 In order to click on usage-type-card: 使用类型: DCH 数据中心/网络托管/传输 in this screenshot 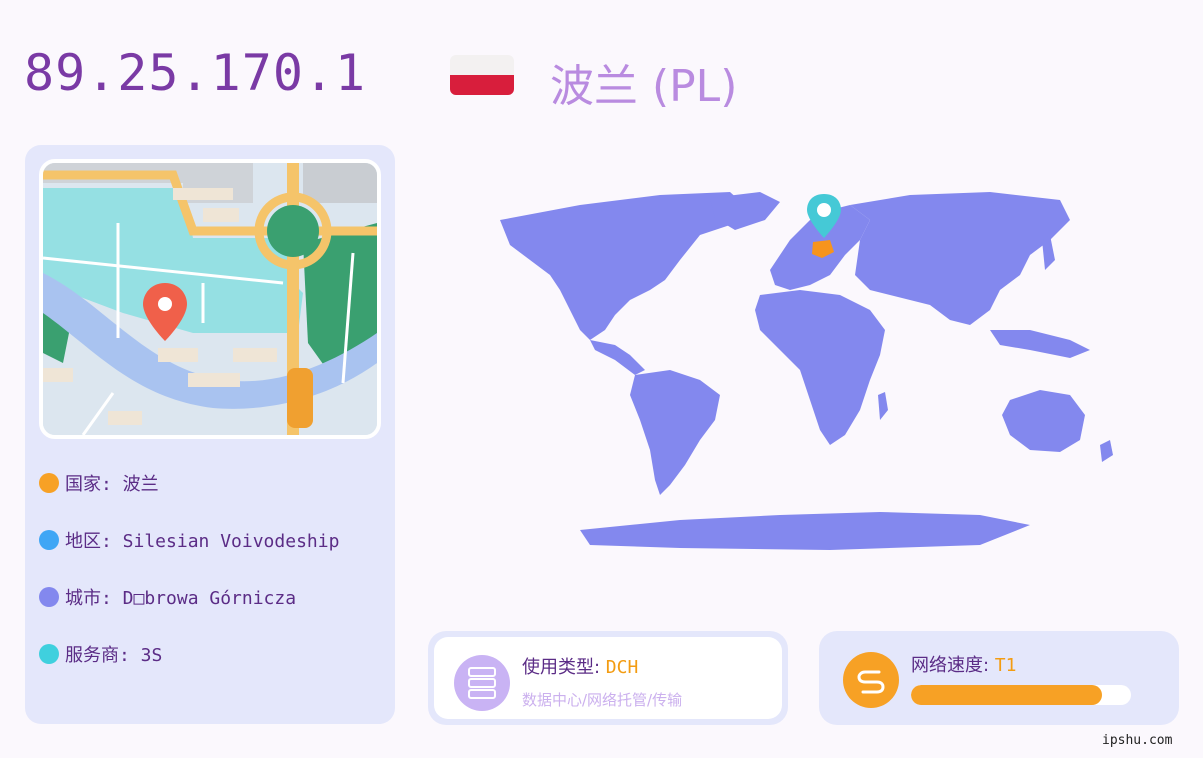, I will do `click(608, 678)`.